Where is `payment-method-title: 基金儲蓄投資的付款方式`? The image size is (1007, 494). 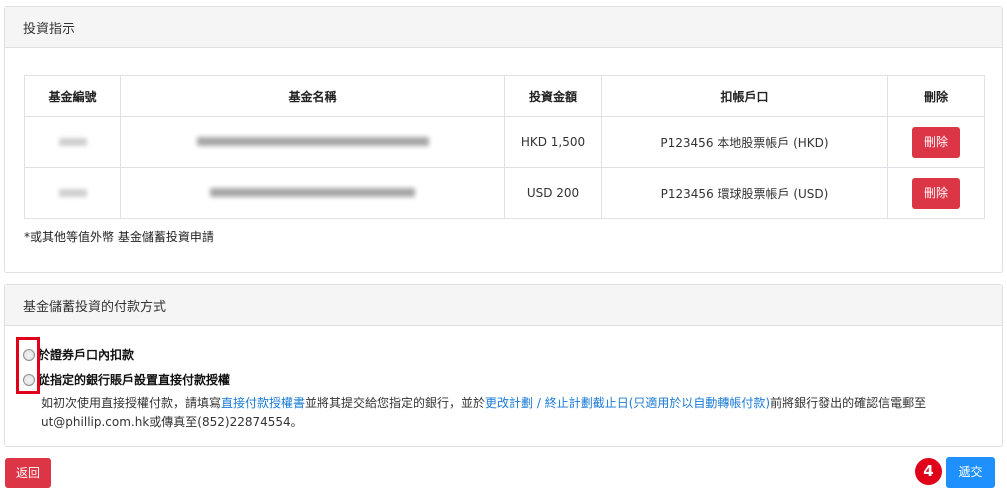 payment-method-title: 基金儲蓄投資的付款方式 is located at coordinates (95, 307).